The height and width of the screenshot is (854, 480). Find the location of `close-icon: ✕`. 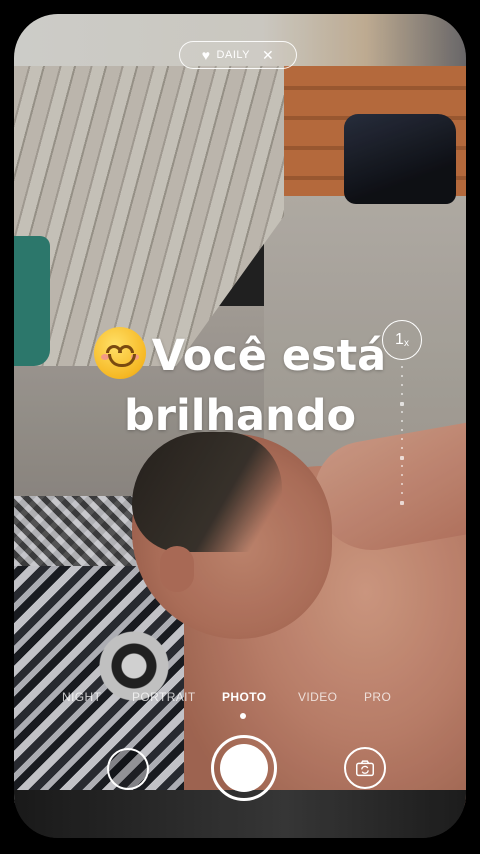

close-icon: ✕ is located at coordinates (268, 55).